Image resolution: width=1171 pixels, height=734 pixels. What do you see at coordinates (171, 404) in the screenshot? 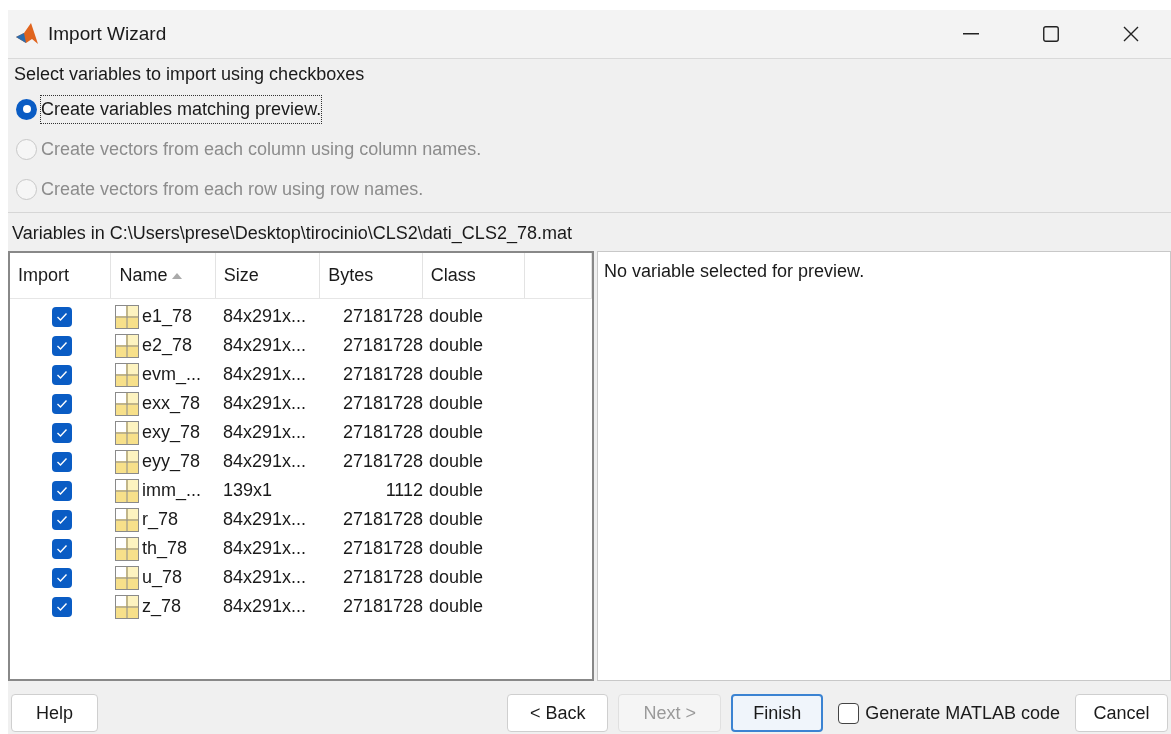
I see `table-cell-text: exx_78` at bounding box center [171, 404].